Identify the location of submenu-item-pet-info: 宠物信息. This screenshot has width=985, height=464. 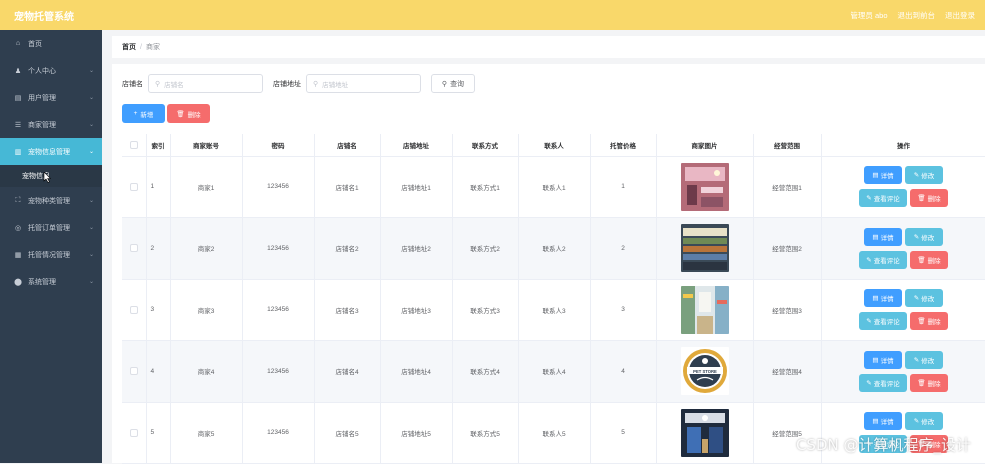
(51, 176).